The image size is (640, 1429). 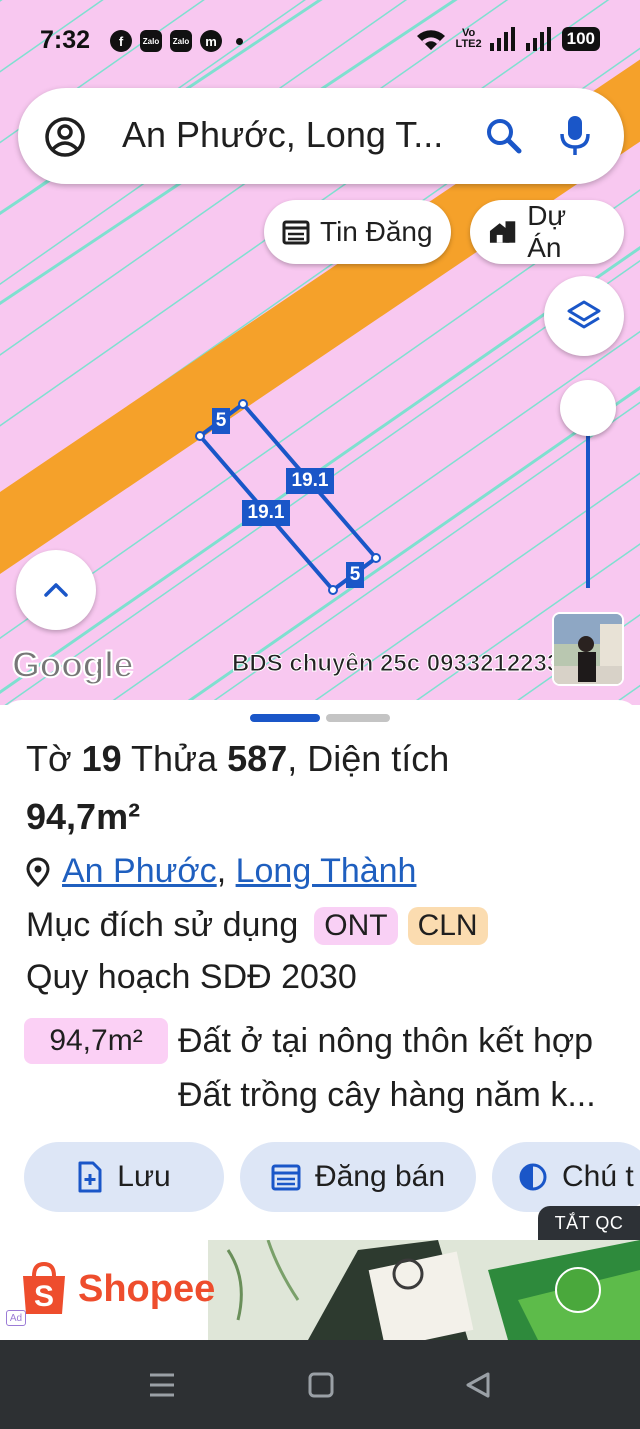 What do you see at coordinates (588, 649) in the screenshot?
I see `street-view-thumbnail` at bounding box center [588, 649].